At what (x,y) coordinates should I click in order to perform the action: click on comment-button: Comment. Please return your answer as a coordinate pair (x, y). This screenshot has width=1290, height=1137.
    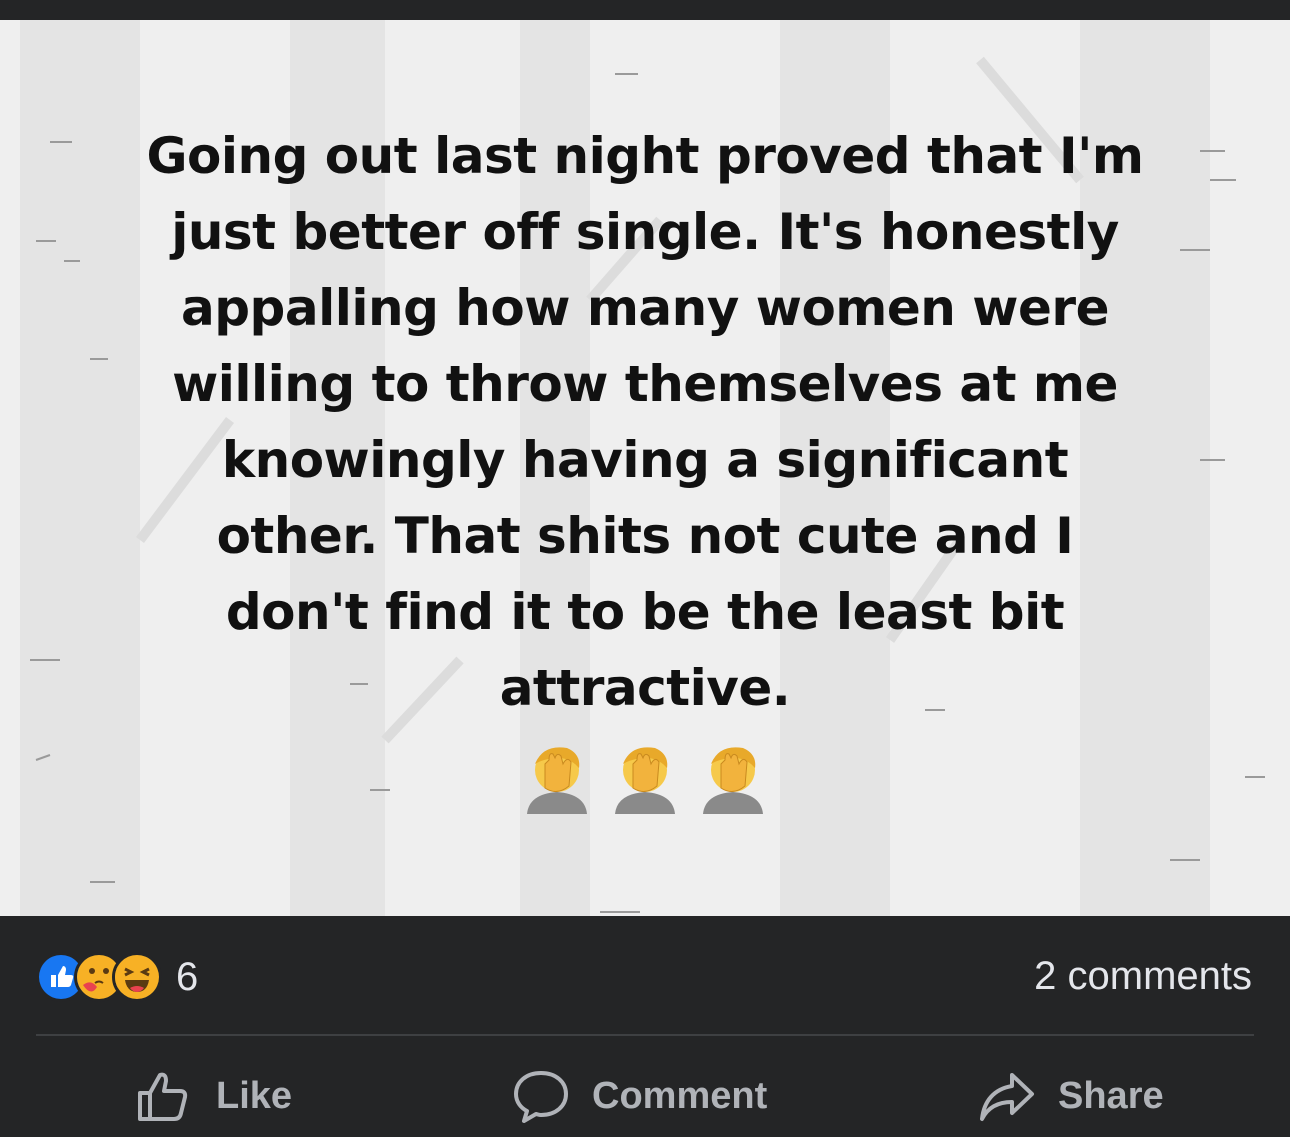
    Looking at the image, I should click on (639, 1096).